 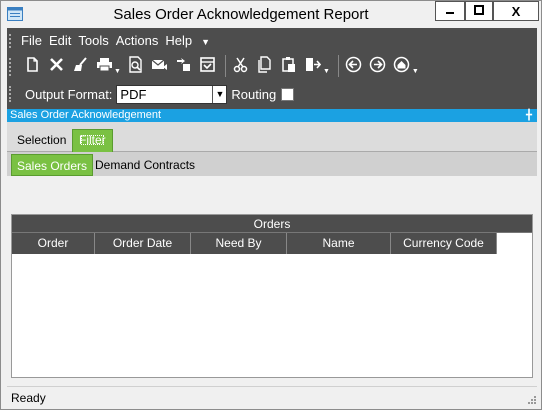 I want to click on resize-grip-icon, so click(x=531, y=399).